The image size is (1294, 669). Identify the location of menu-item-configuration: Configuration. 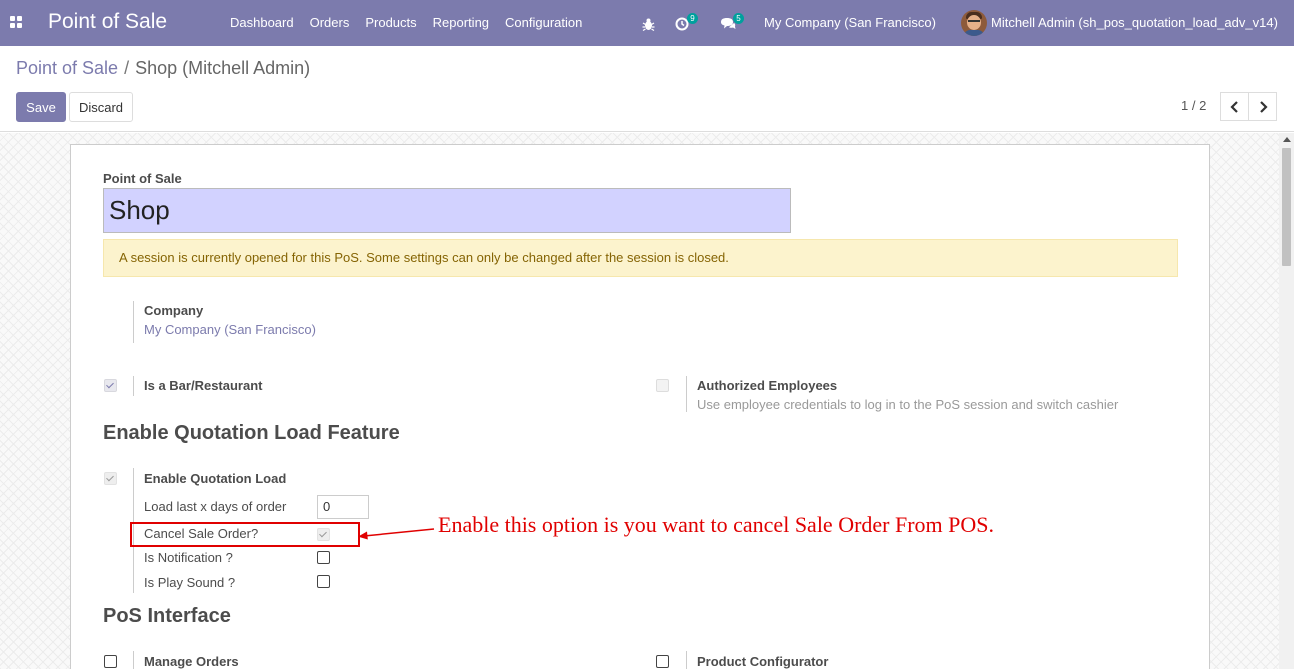
(543, 23).